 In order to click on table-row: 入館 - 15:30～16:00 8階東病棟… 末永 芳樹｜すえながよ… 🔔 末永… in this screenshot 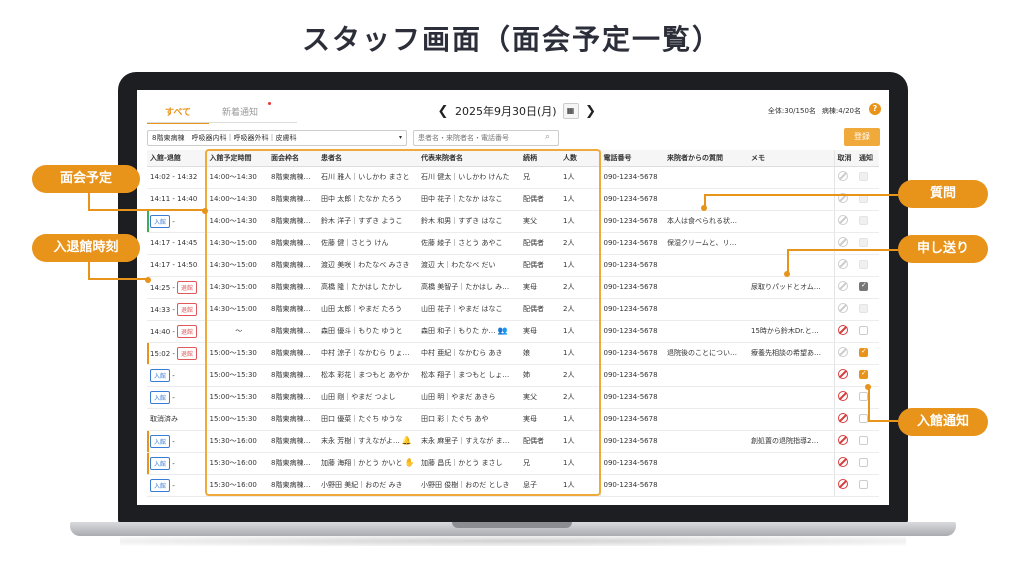, I will do `click(513, 441)`.